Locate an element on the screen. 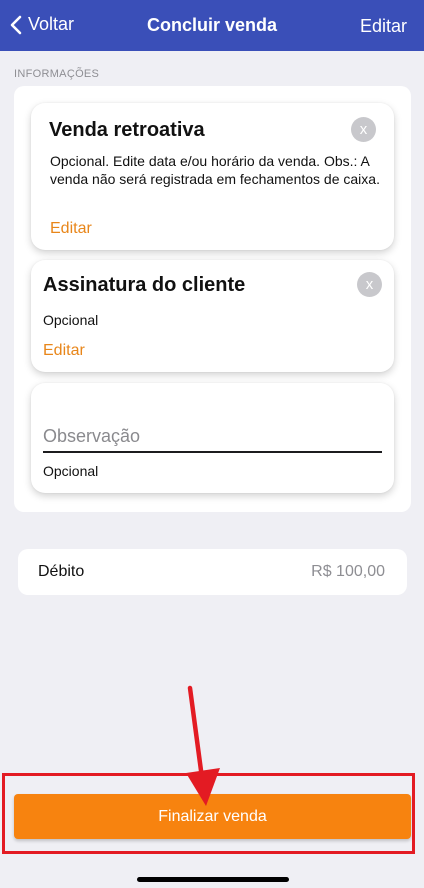 The height and width of the screenshot is (888, 424). signature-close-button: x is located at coordinates (369, 284).